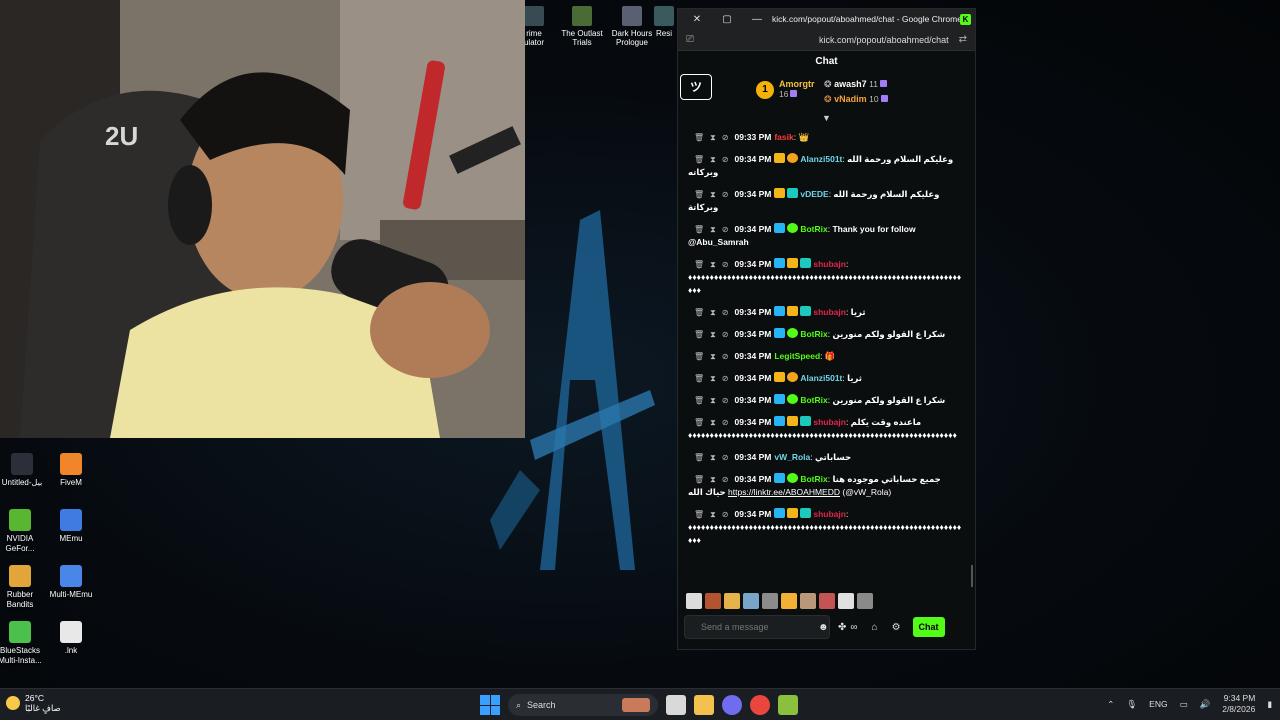 The image size is (1280, 720). I want to click on send-chat-button: Chat, so click(928, 627).